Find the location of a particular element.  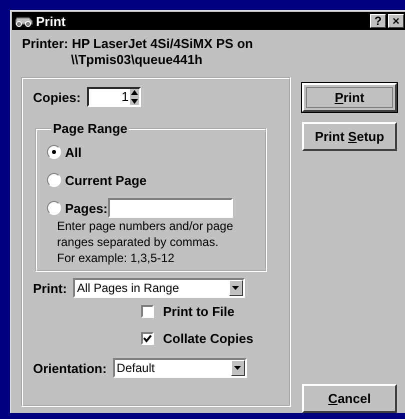

copies-label: Copies: is located at coordinates (57, 97).